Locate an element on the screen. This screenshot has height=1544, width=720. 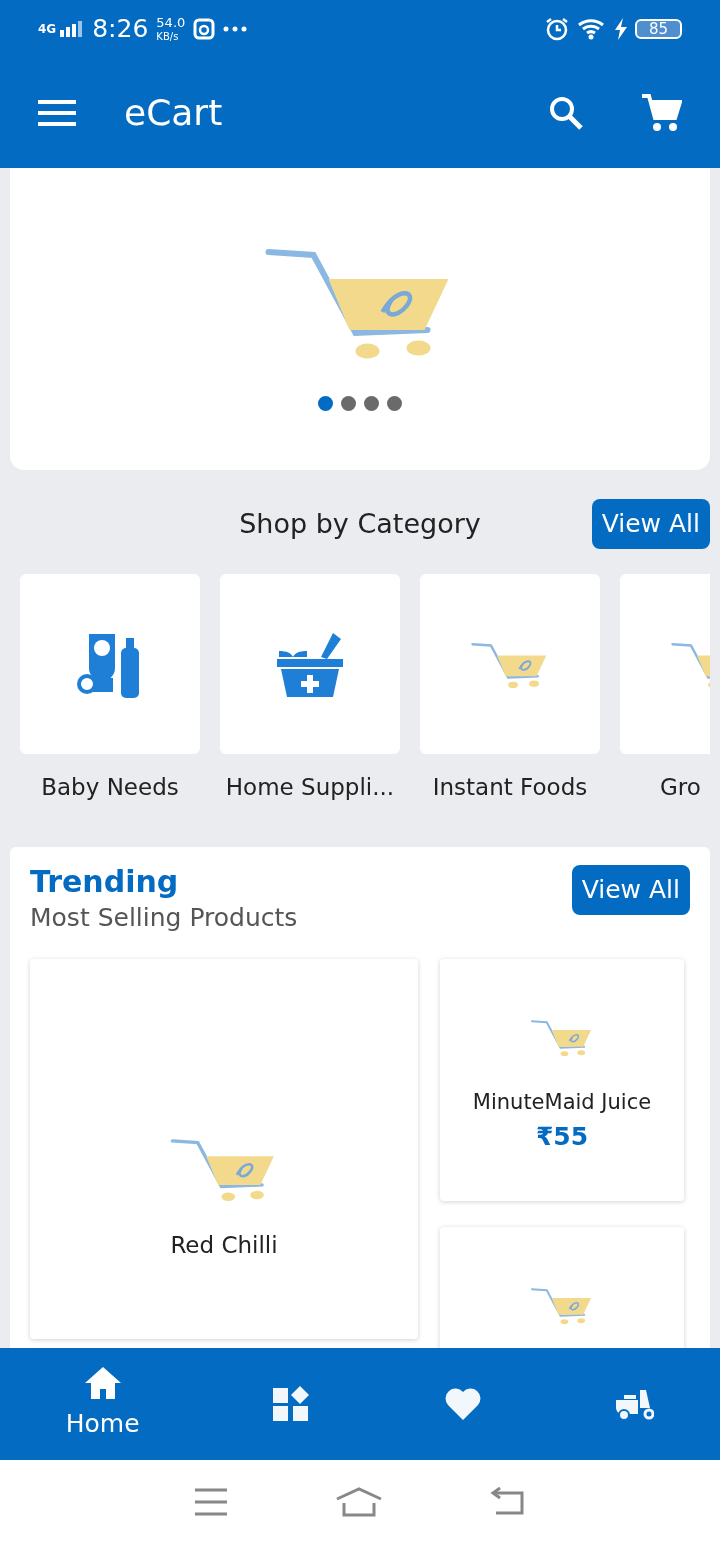
speed-unit: KB/s is located at coordinates (168, 36).